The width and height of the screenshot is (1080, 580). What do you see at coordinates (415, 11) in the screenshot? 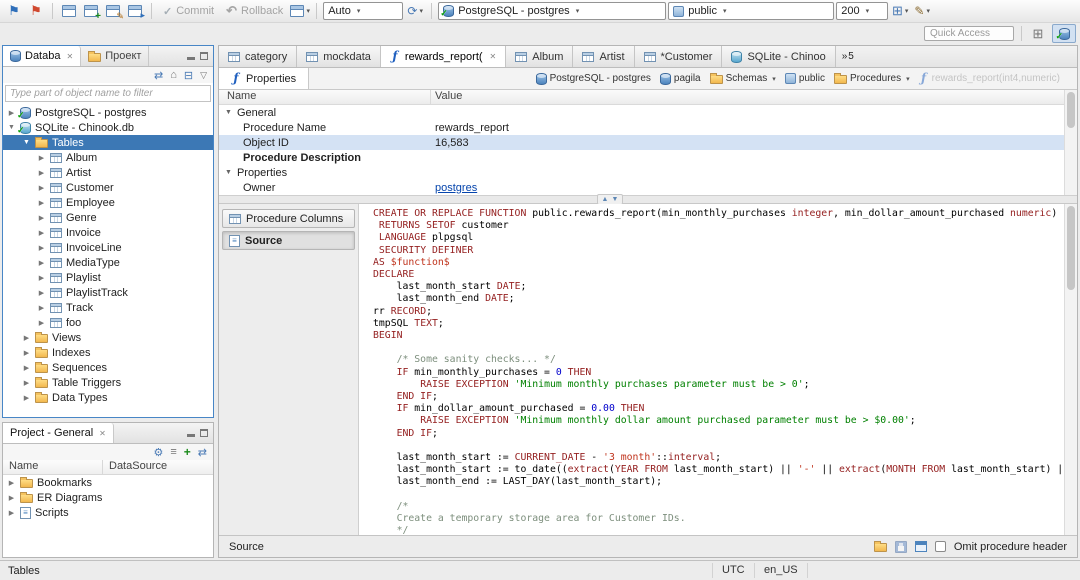
I see `refresh-dropdown-icon: ▾` at bounding box center [415, 11].